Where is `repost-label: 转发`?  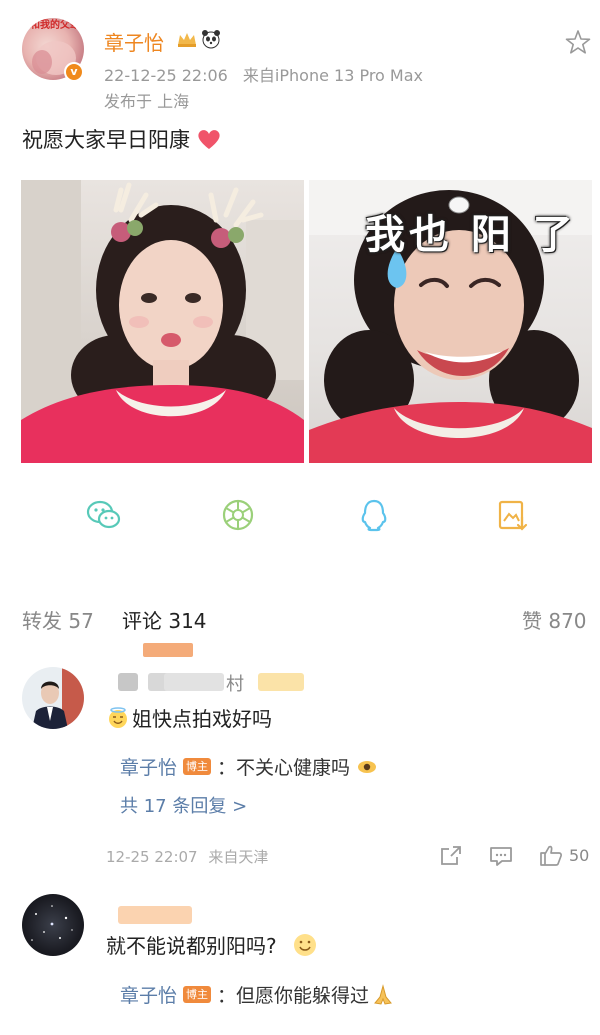
repost-label: 转发 is located at coordinates (42, 621).